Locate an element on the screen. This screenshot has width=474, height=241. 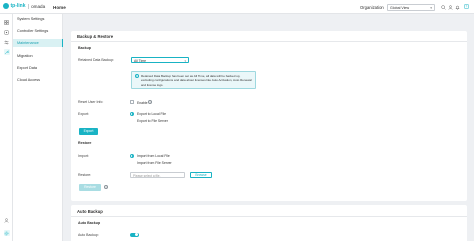
sidebar-item-system-settings: System Settings is located at coordinates (38, 19).